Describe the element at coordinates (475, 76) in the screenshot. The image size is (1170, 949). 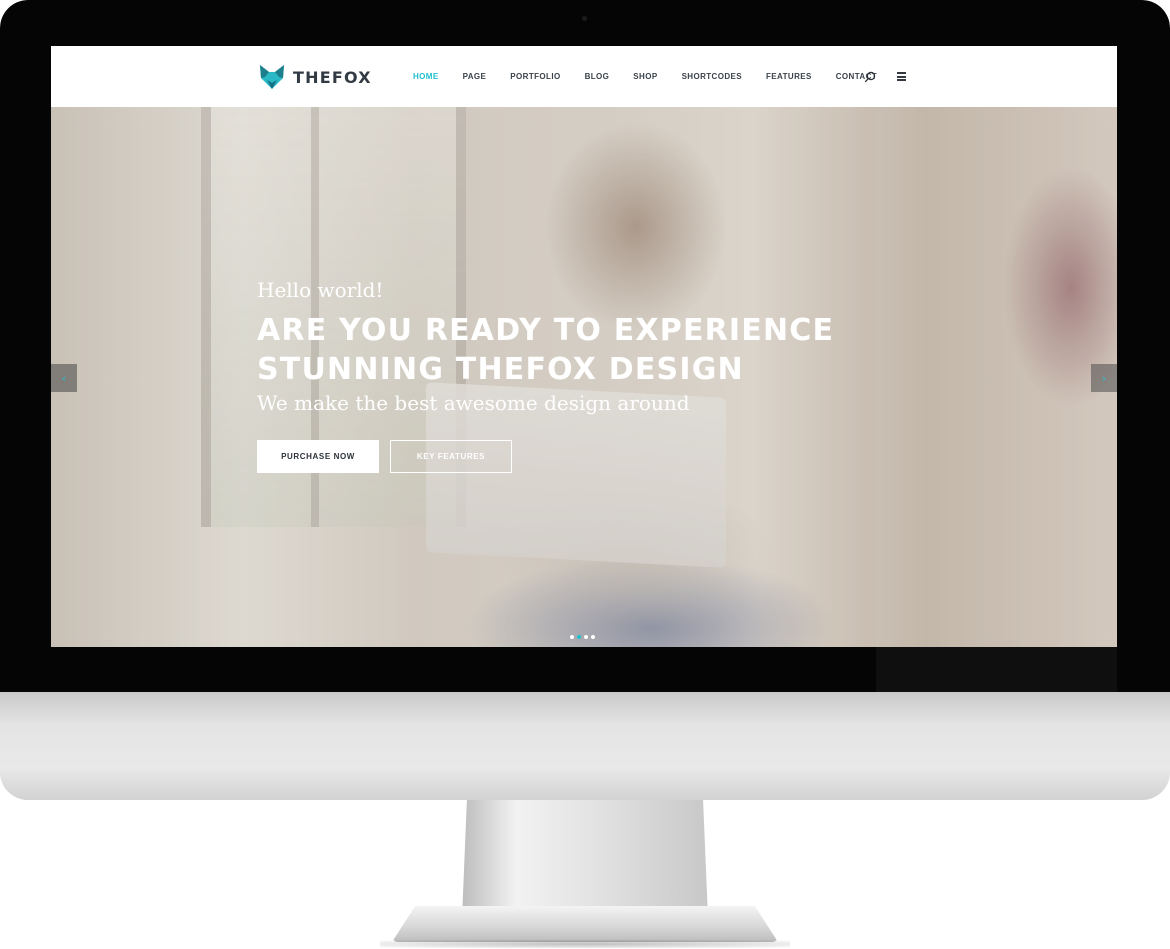
I see `nav-item-page: PAGE` at that location.